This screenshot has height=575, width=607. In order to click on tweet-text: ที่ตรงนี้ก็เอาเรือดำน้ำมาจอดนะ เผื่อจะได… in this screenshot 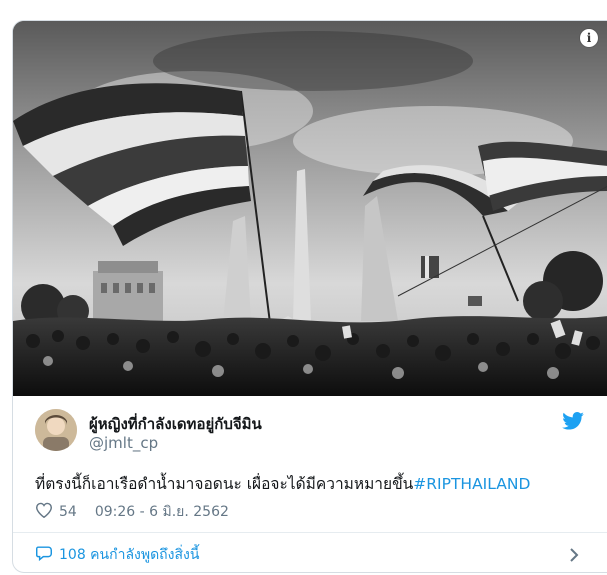, I will do `click(320, 483)`.